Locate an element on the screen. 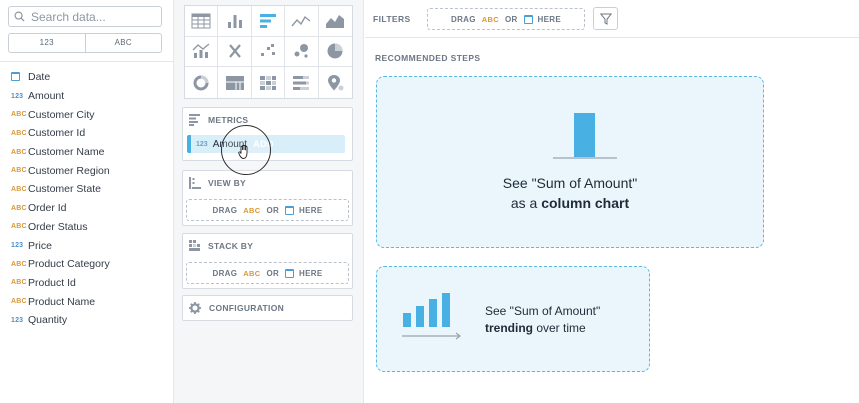 This screenshot has width=859, height=403. filter-button is located at coordinates (605, 18).